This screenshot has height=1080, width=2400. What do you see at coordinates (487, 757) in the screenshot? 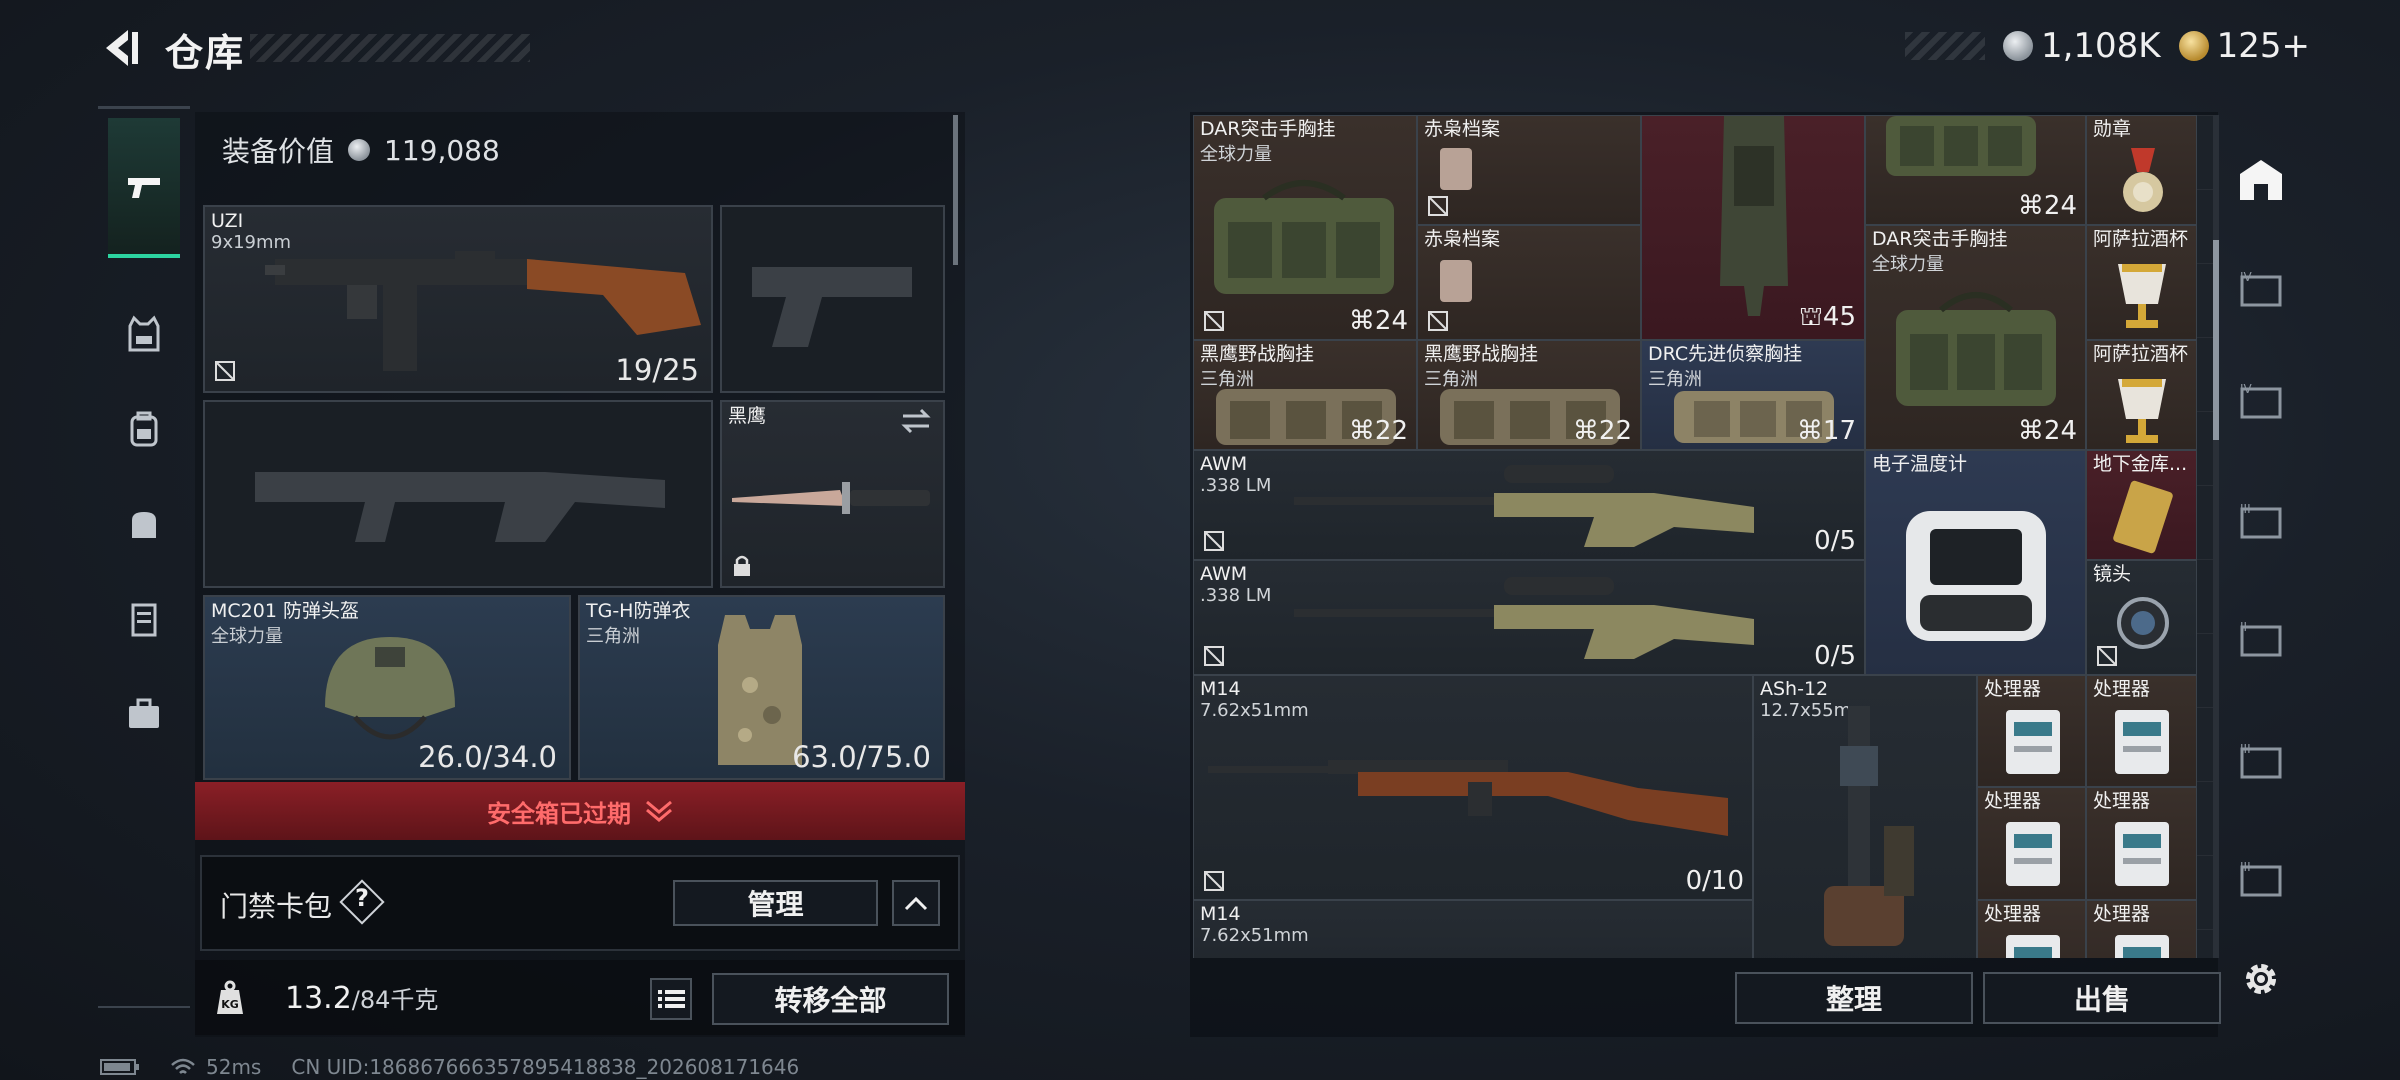
I see `helmet-durability: 26.0/34.0` at bounding box center [487, 757].